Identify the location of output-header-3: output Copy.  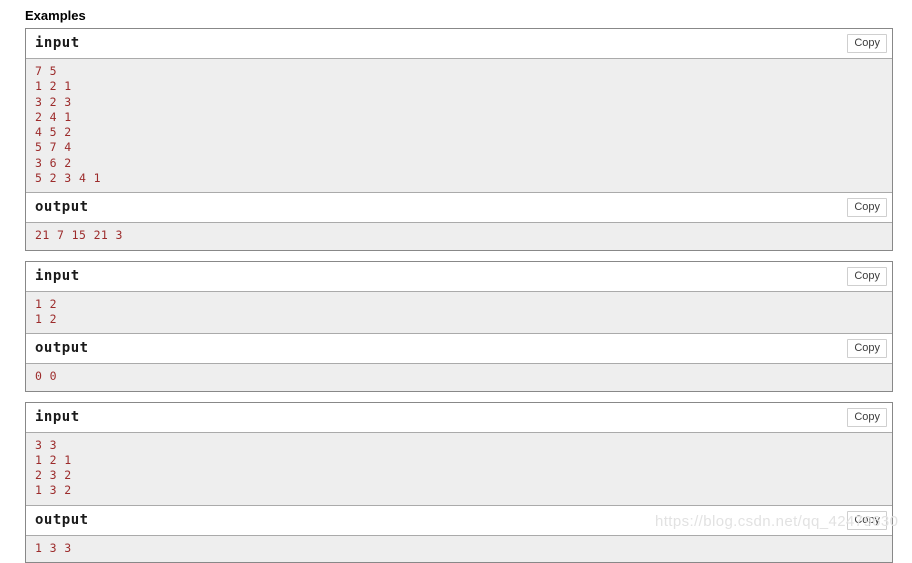
(459, 520).